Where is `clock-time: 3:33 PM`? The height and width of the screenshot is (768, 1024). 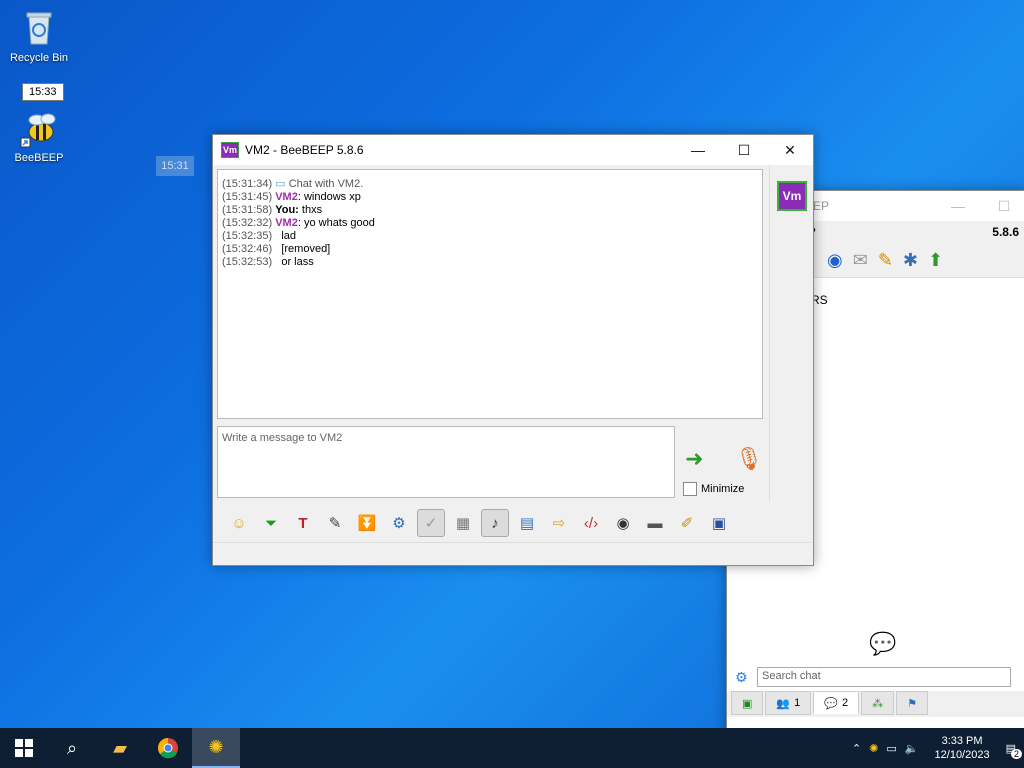 clock-time: 3:33 PM is located at coordinates (962, 741).